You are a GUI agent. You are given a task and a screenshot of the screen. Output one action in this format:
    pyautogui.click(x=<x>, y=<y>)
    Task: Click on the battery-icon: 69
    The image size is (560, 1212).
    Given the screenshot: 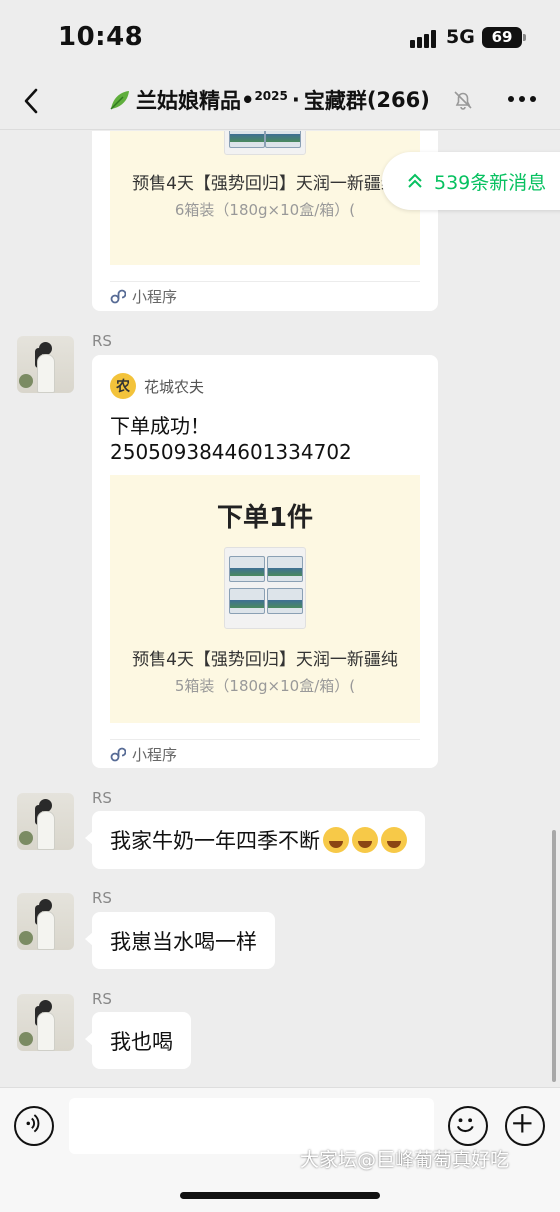 What is the action you would take?
    pyautogui.click(x=504, y=37)
    